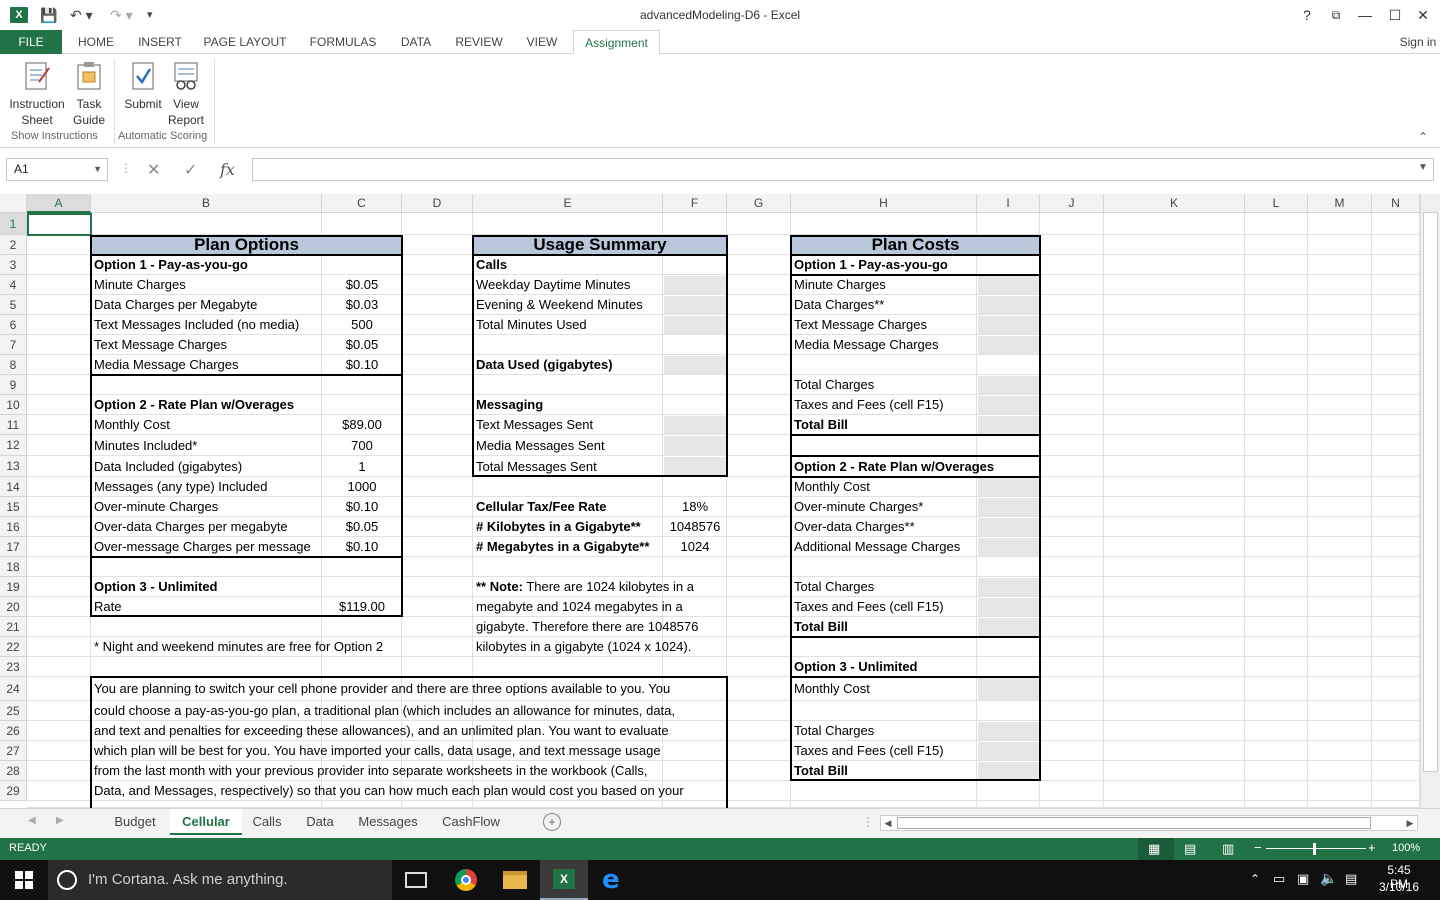  What do you see at coordinates (437, 203) in the screenshot?
I see `column-header-d: D` at bounding box center [437, 203].